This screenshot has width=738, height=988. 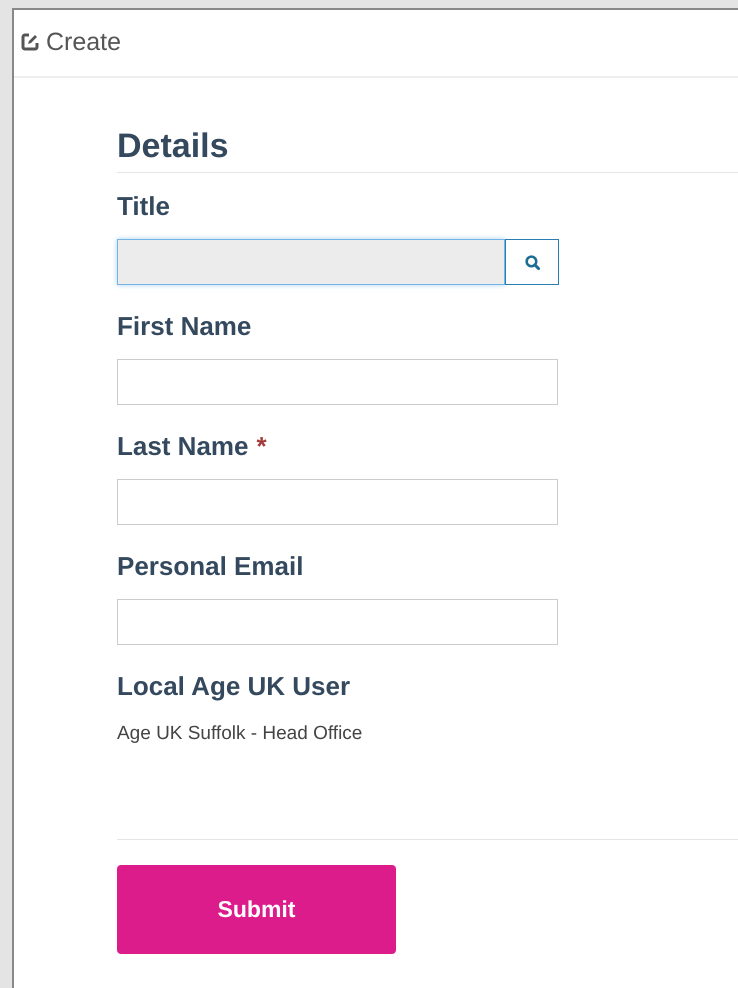 I want to click on field-label: Personal Email, so click(x=210, y=566).